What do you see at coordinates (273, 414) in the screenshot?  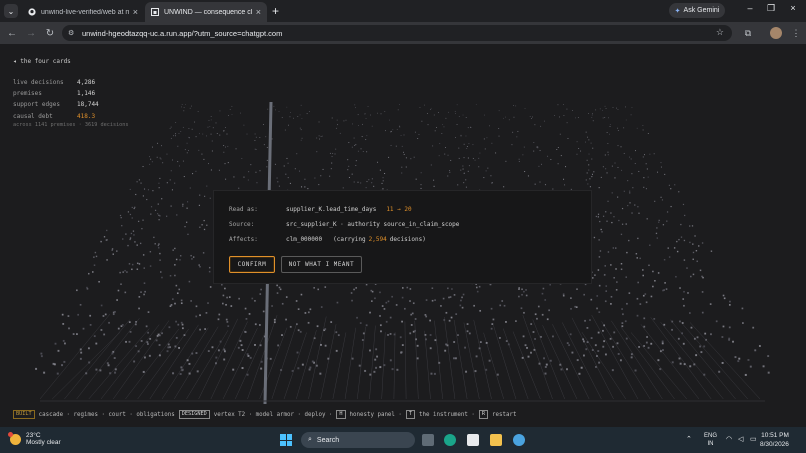 I see `designed-items: vertex T2 · model armor · deploy ·` at bounding box center [273, 414].